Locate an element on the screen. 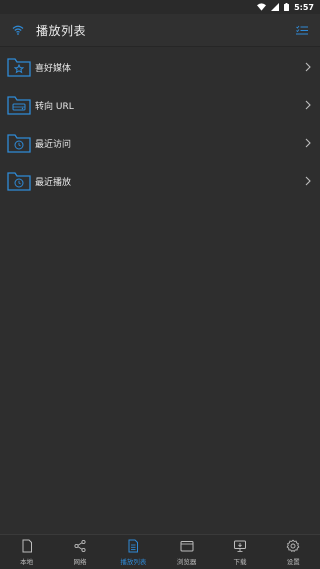  nav-label: 下载 is located at coordinates (240, 562).